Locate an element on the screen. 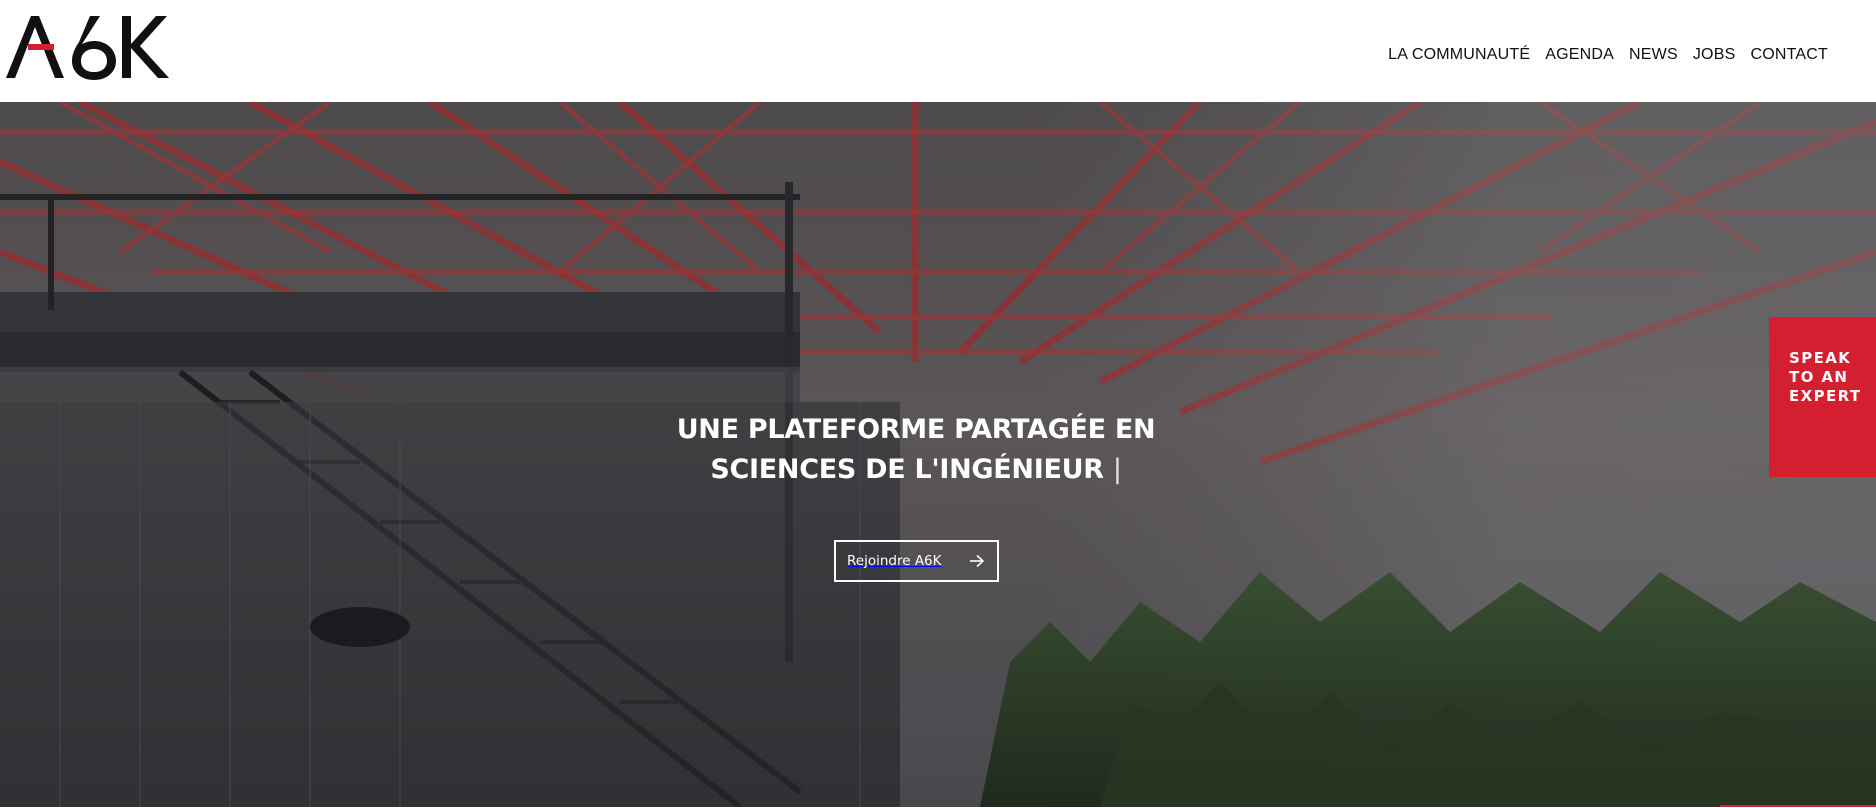 The image size is (1876, 808). main-nav: LA COMMUNAUTÉ AGENDA NEWS JOBS CONTACT is located at coordinates (1608, 55).